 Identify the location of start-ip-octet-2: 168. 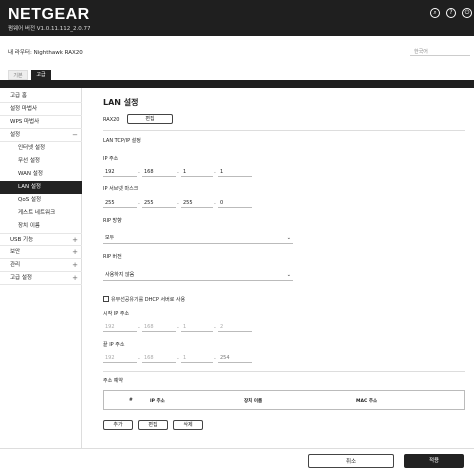
(159, 327).